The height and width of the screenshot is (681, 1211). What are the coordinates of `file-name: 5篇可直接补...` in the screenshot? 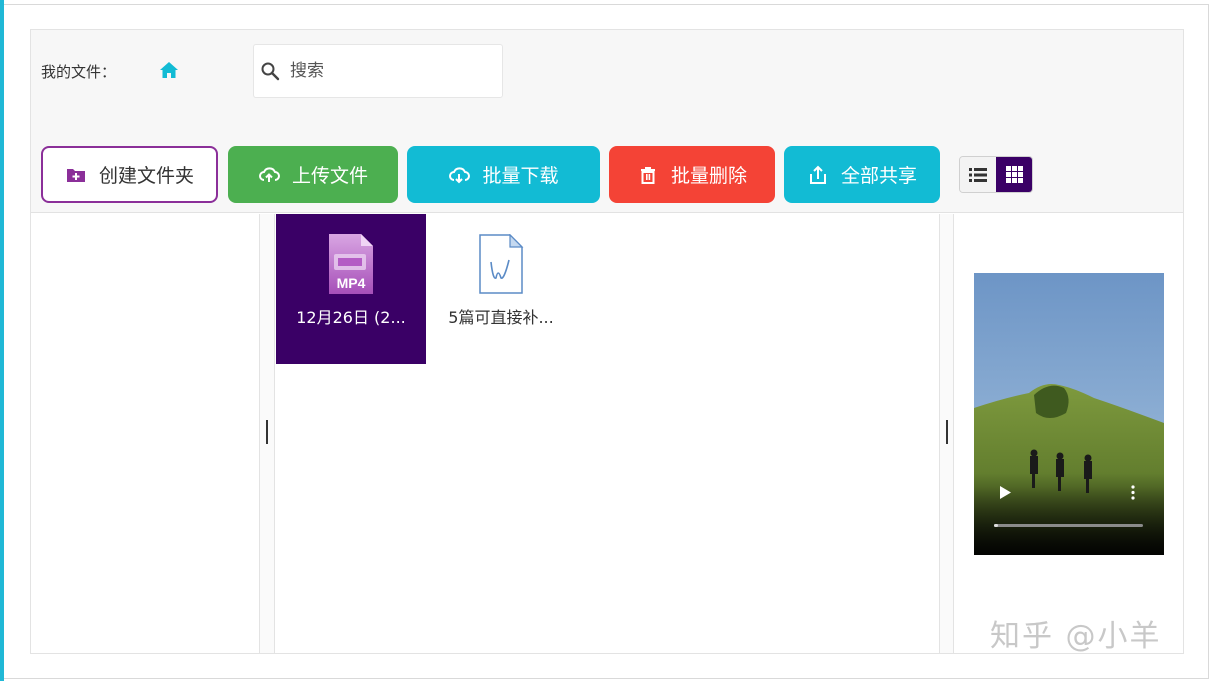 It's located at (501, 317).